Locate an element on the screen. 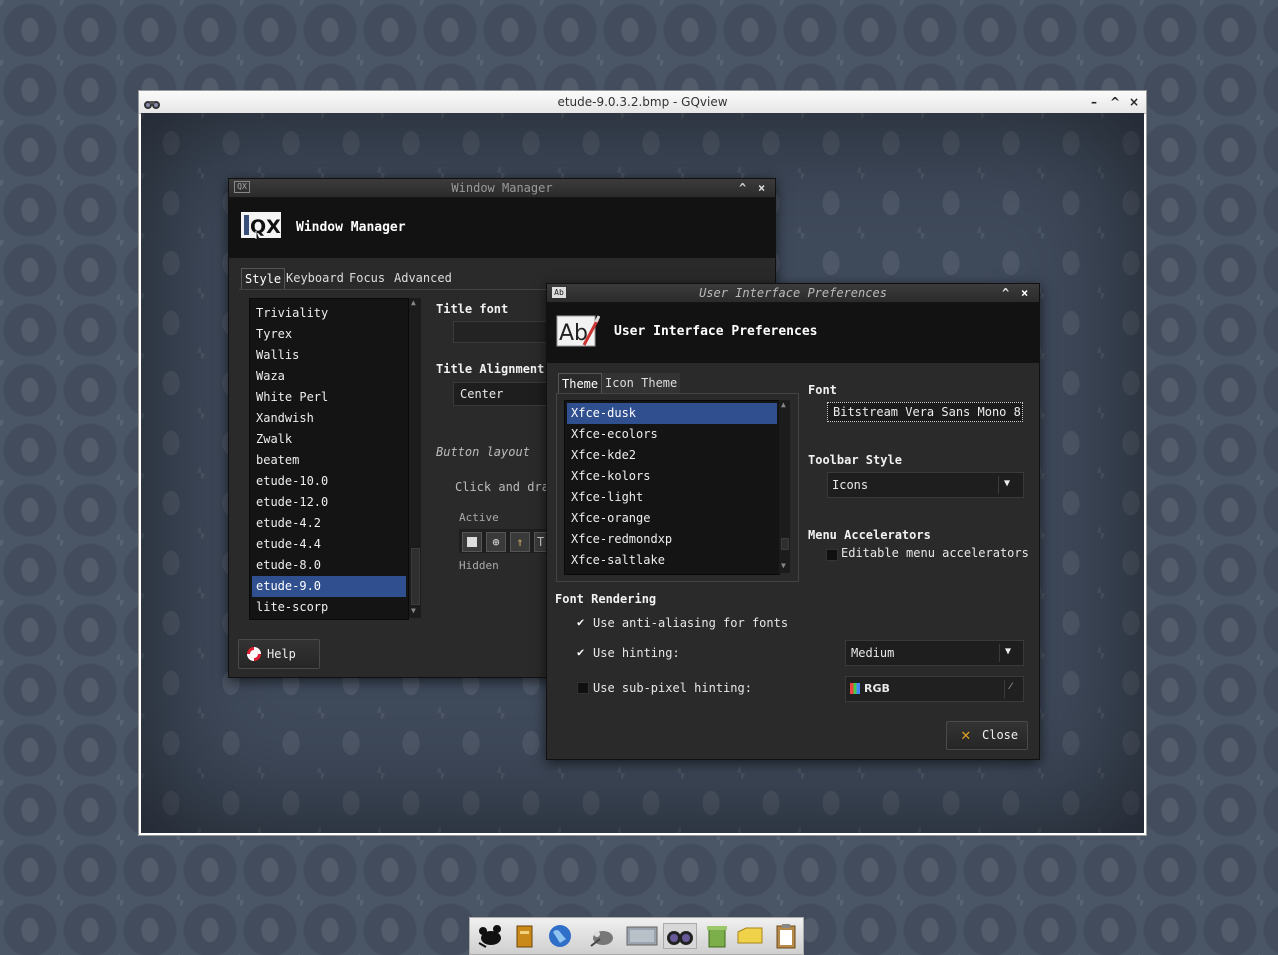  uip-titlebar: Ab User Interface Preferences ^ × is located at coordinates (793, 293).